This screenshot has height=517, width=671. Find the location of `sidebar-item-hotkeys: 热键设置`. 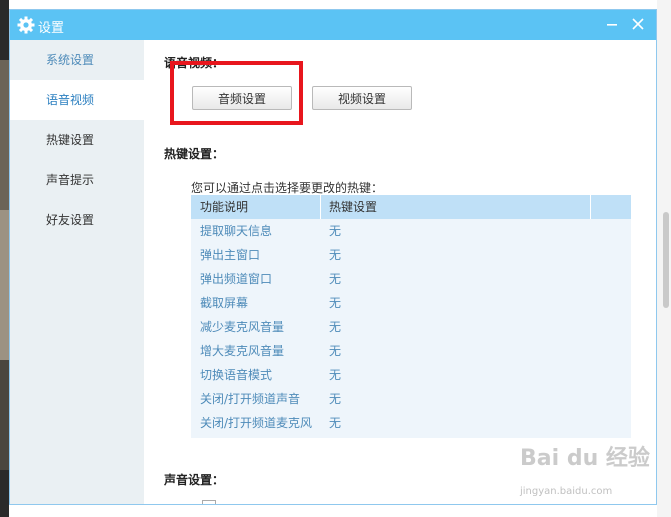

sidebar-item-hotkeys: 热键设置 is located at coordinates (77, 140).